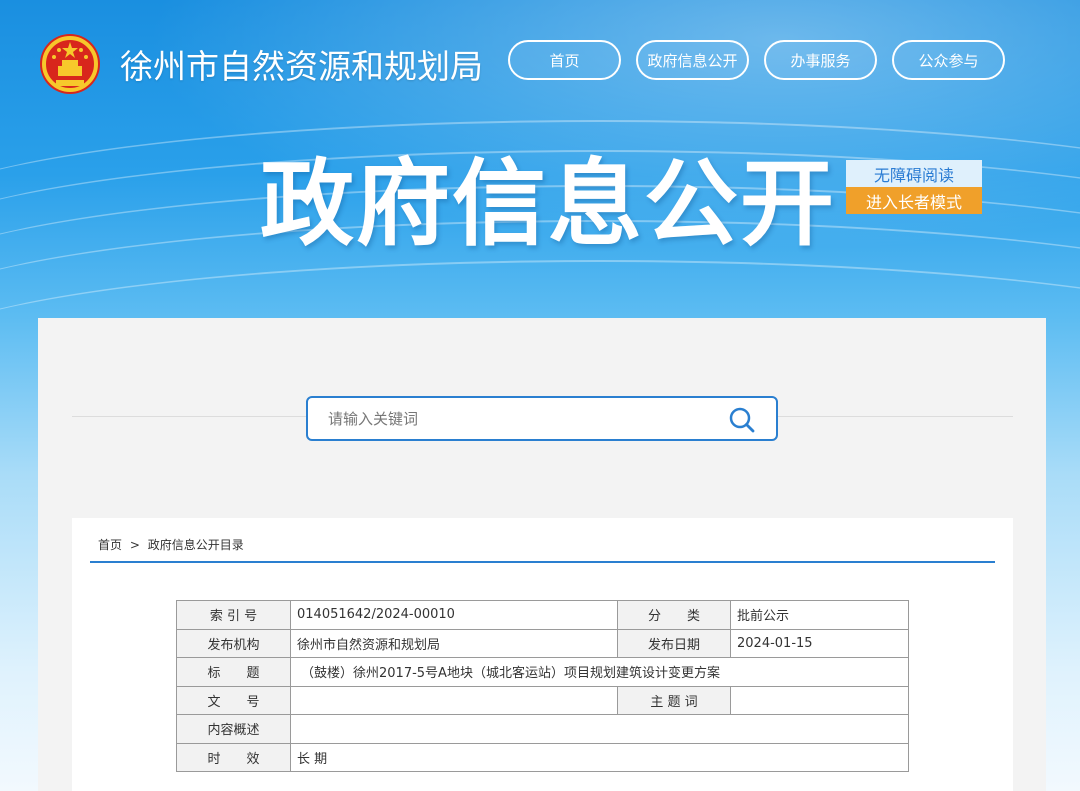 Image resolution: width=1080 pixels, height=791 pixels. Describe the element at coordinates (233, 729) in the screenshot. I see `summary-label: 内容概述` at that location.